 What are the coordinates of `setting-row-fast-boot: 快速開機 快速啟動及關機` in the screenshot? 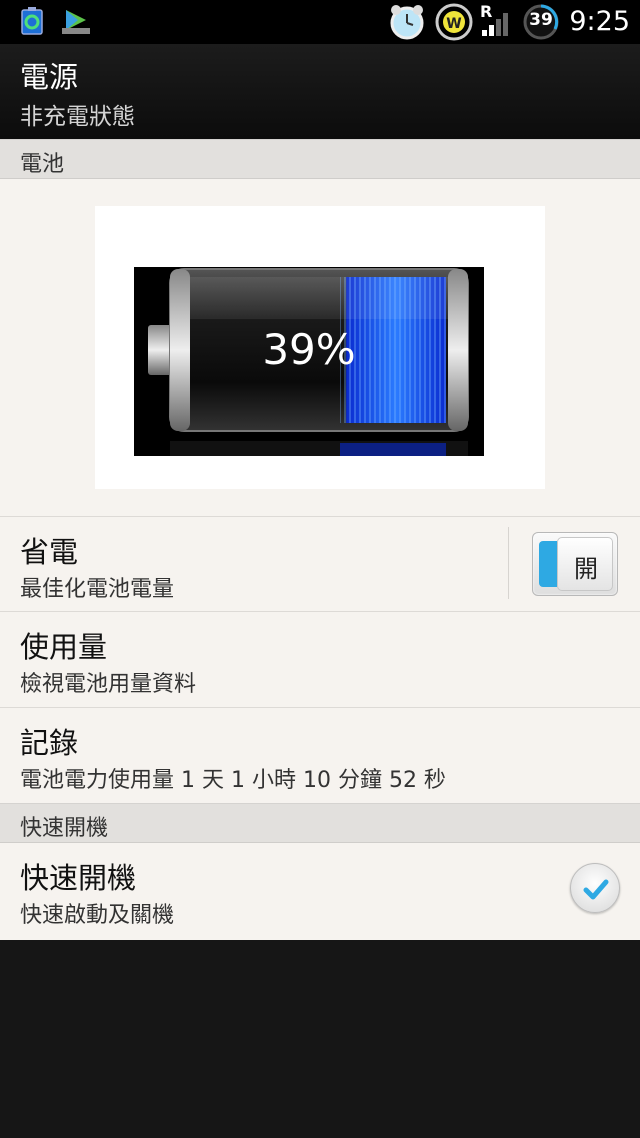 It's located at (320, 891).